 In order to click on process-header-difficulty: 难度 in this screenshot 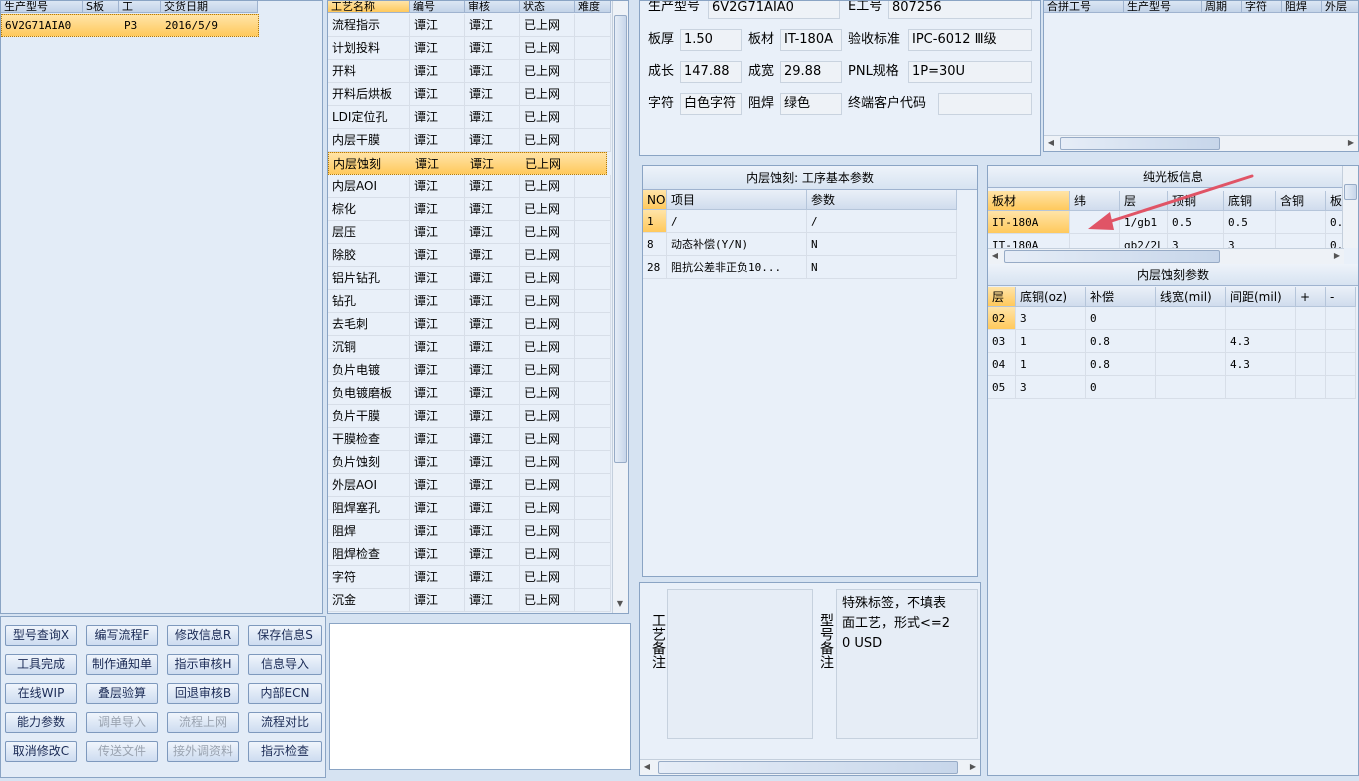, I will do `click(593, 7)`.